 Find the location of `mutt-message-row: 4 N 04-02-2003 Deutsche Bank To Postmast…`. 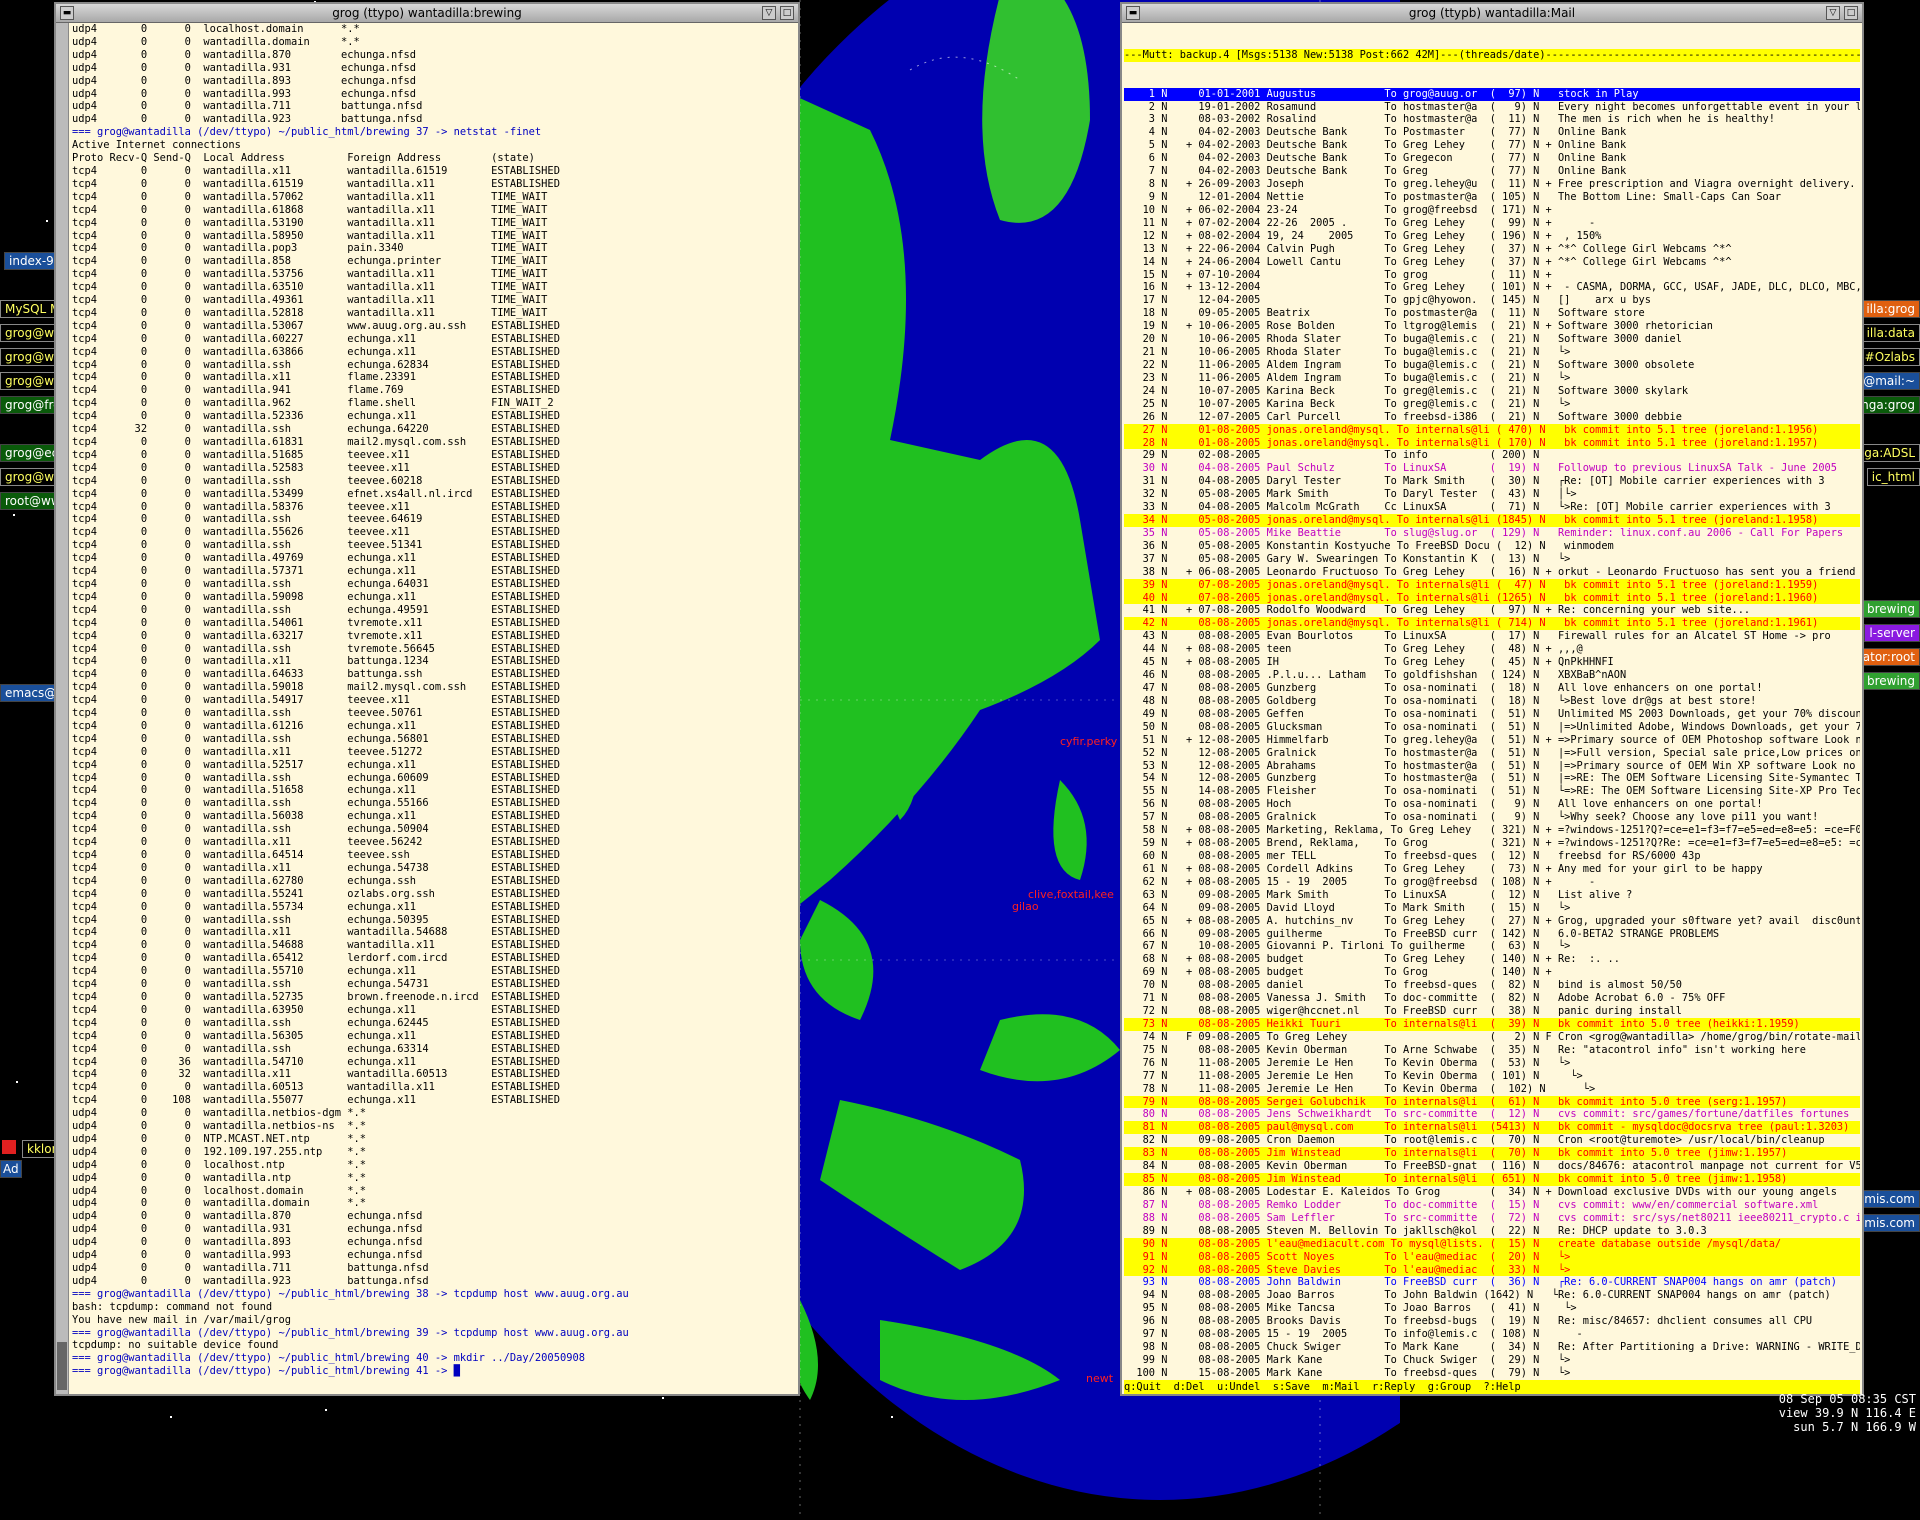

mutt-message-row: 4 N 04-02-2003 Deutsche Bank To Postmast… is located at coordinates (1492, 132).